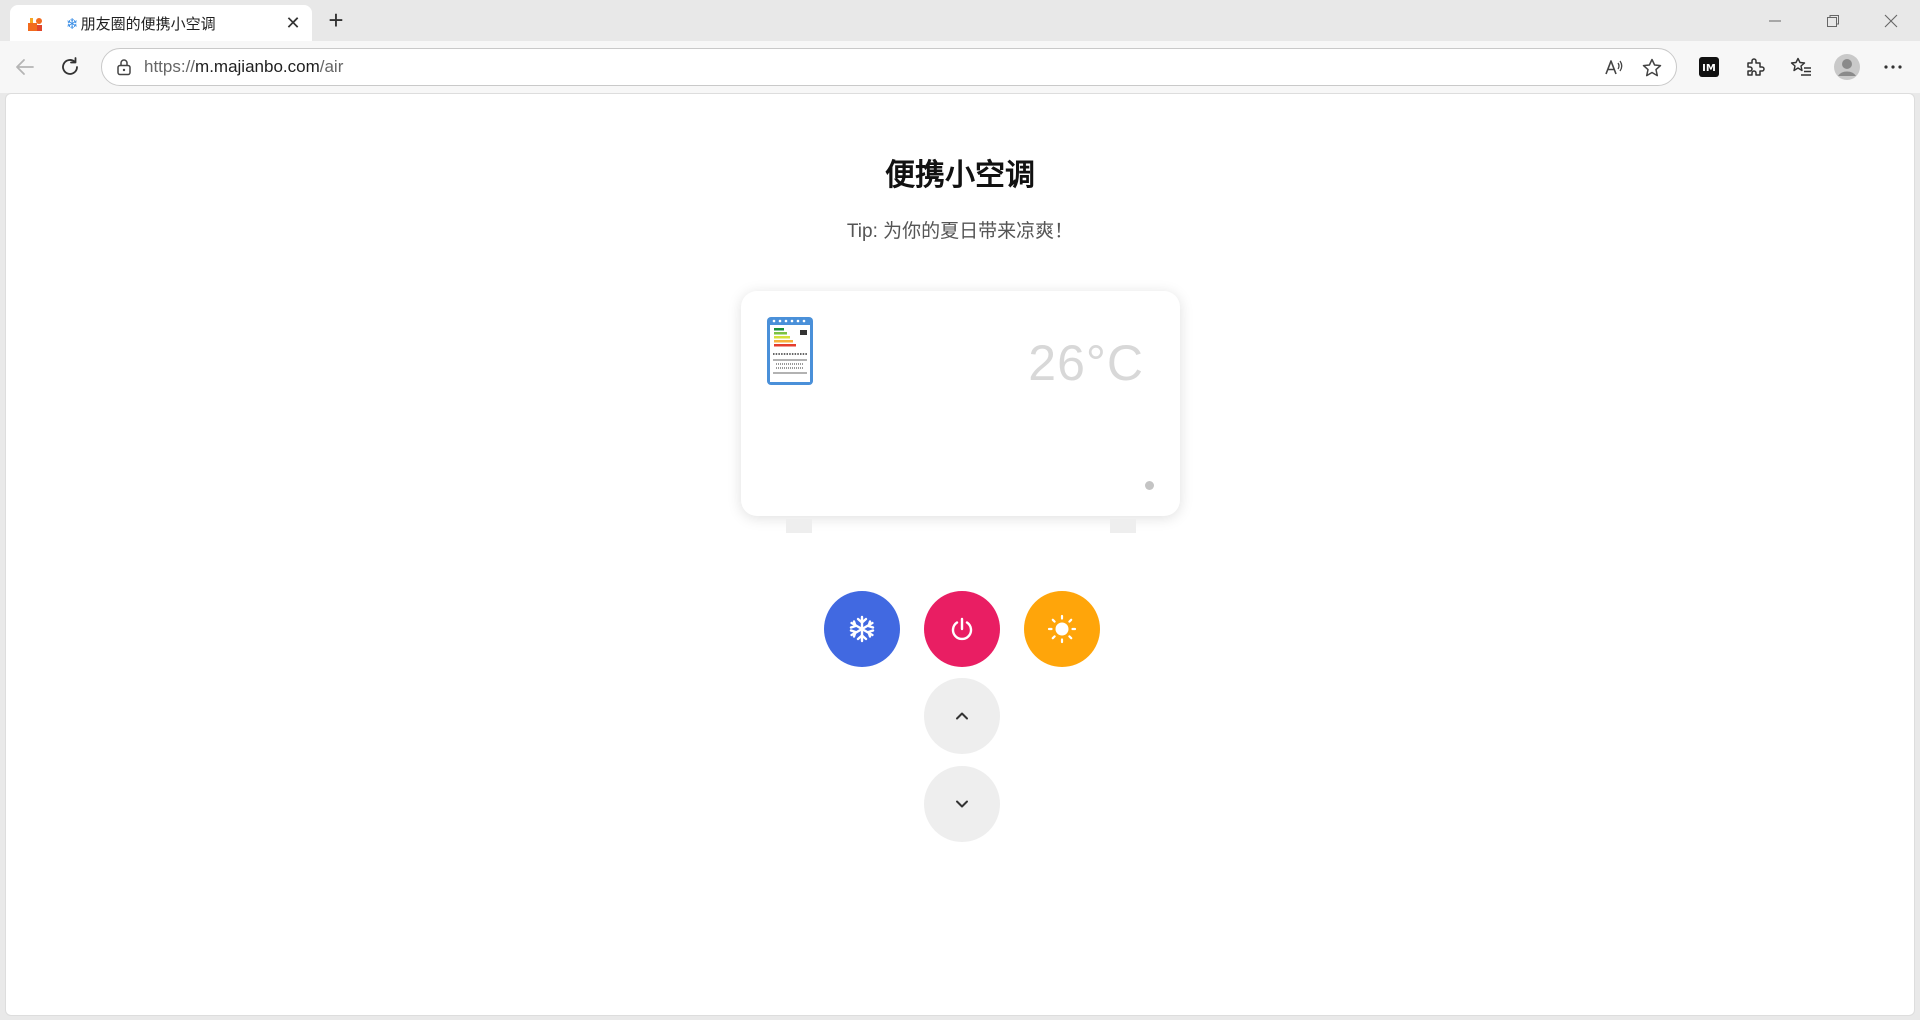 This screenshot has height=1020, width=1920. I want to click on reload-button, so click(70, 67).